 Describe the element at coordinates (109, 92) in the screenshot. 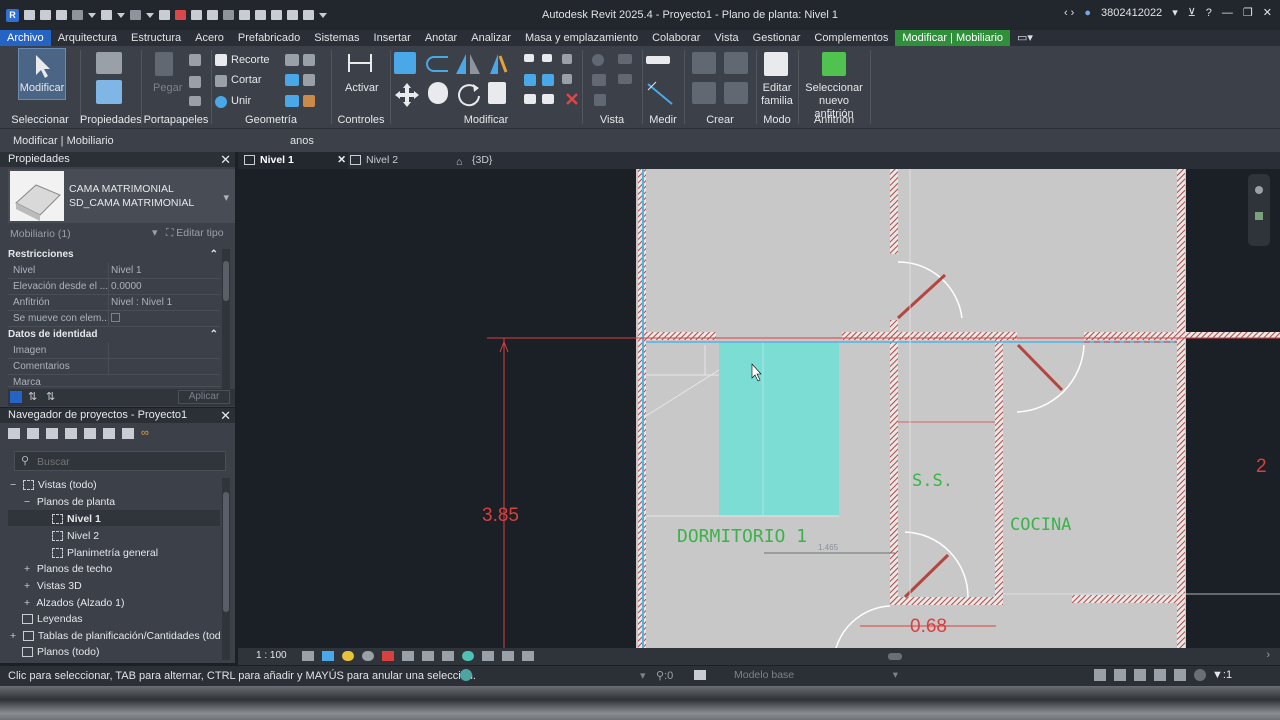

I see `properties-icon` at that location.